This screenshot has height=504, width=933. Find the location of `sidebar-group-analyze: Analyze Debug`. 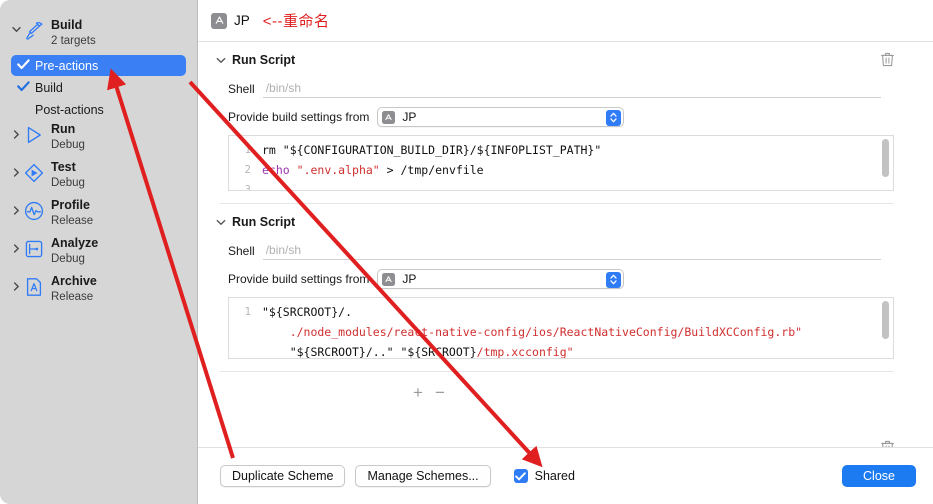

sidebar-group-analyze: Analyze Debug is located at coordinates (98, 254).